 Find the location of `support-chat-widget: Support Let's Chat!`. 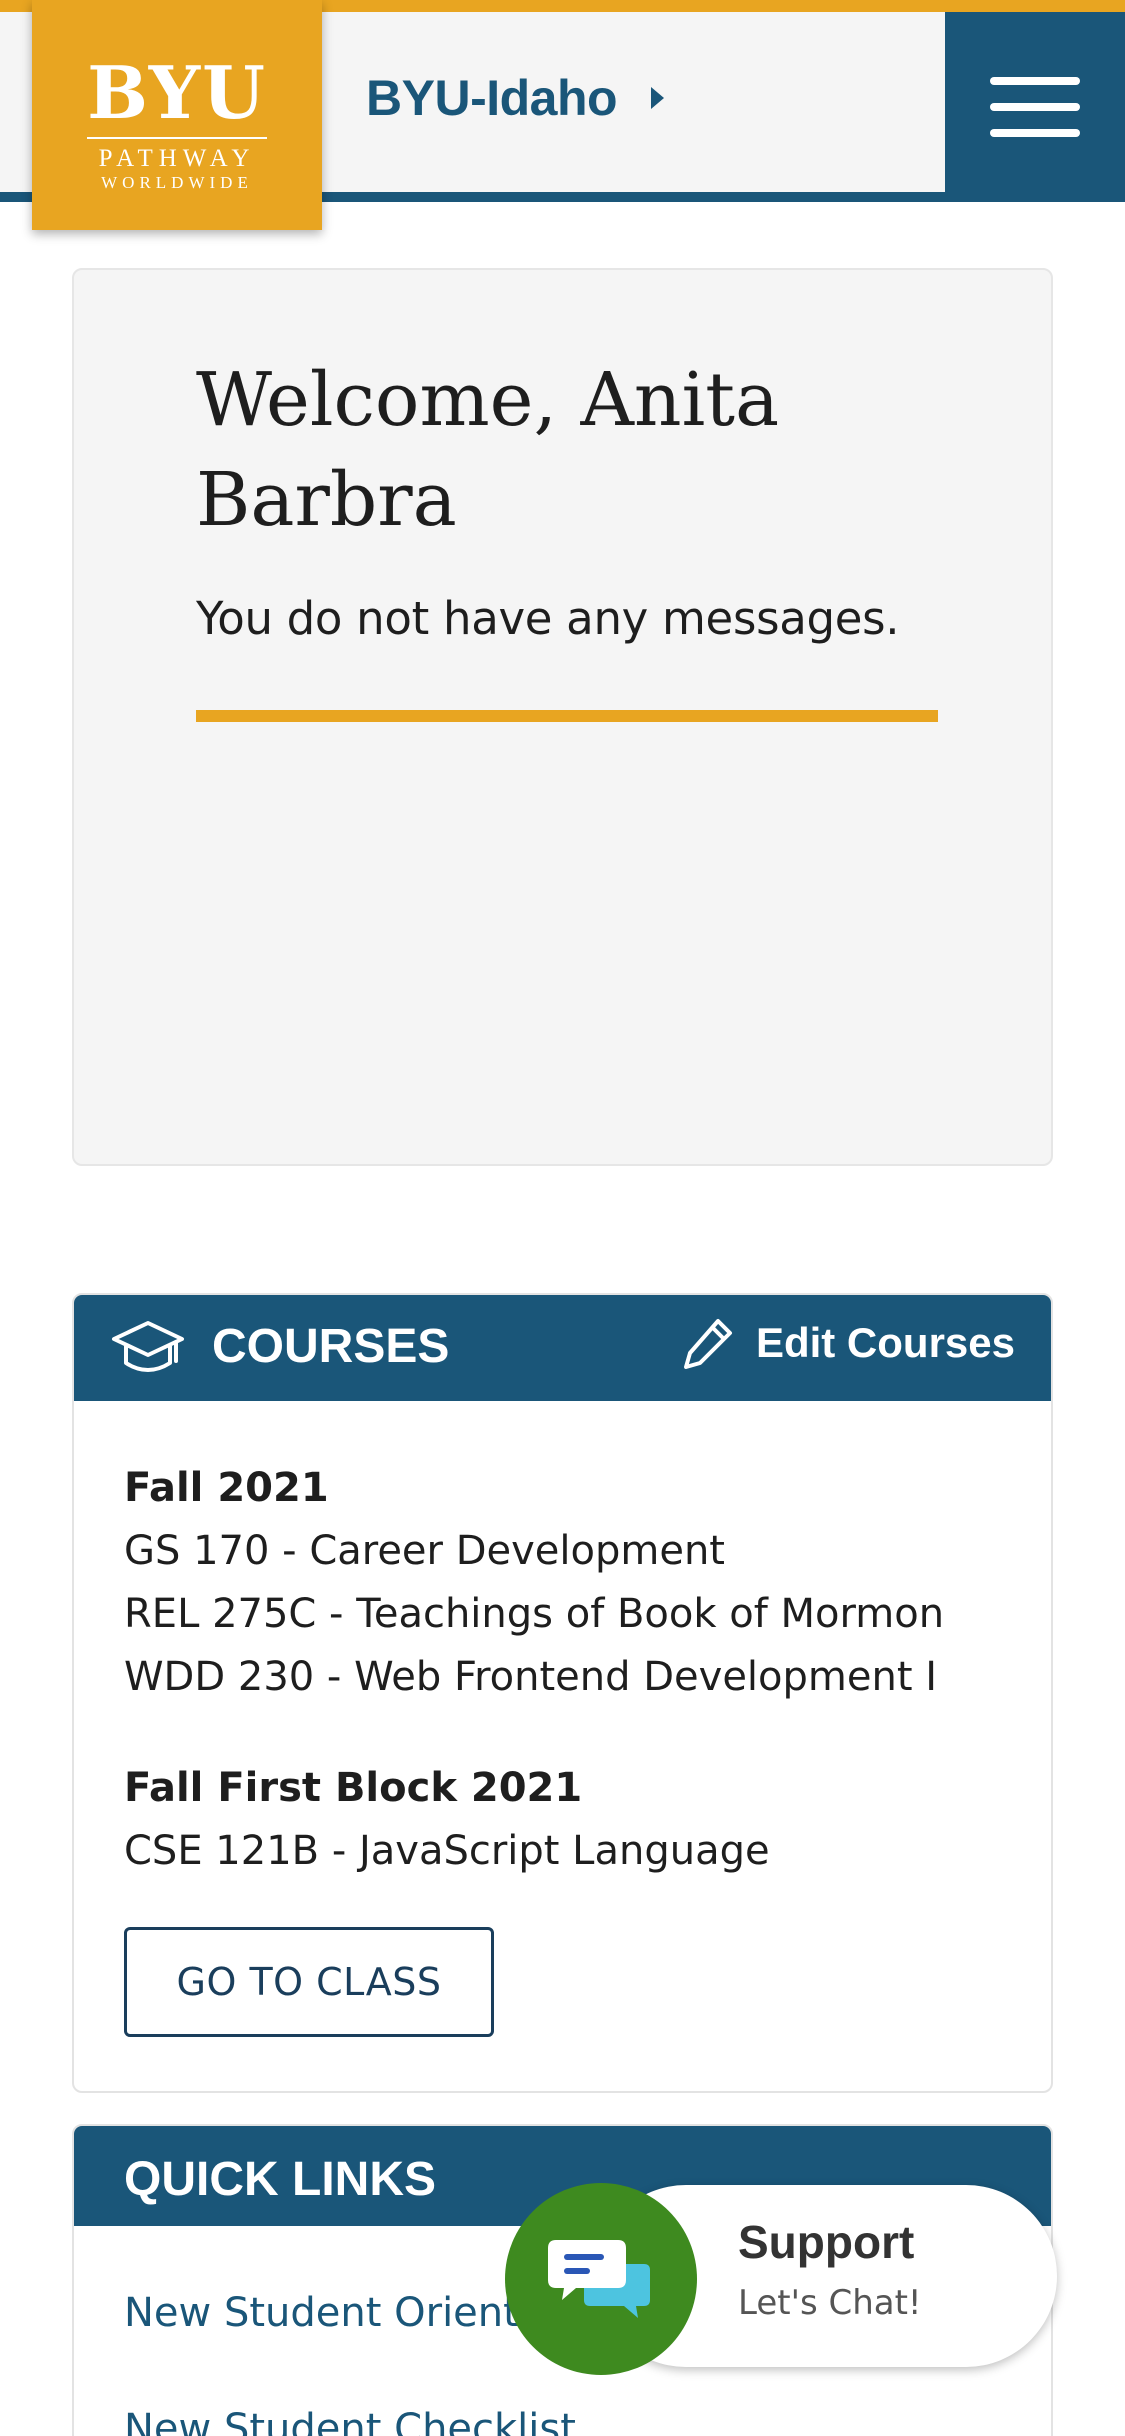

support-chat-widget: Support Let's Chat! is located at coordinates (781, 2279).